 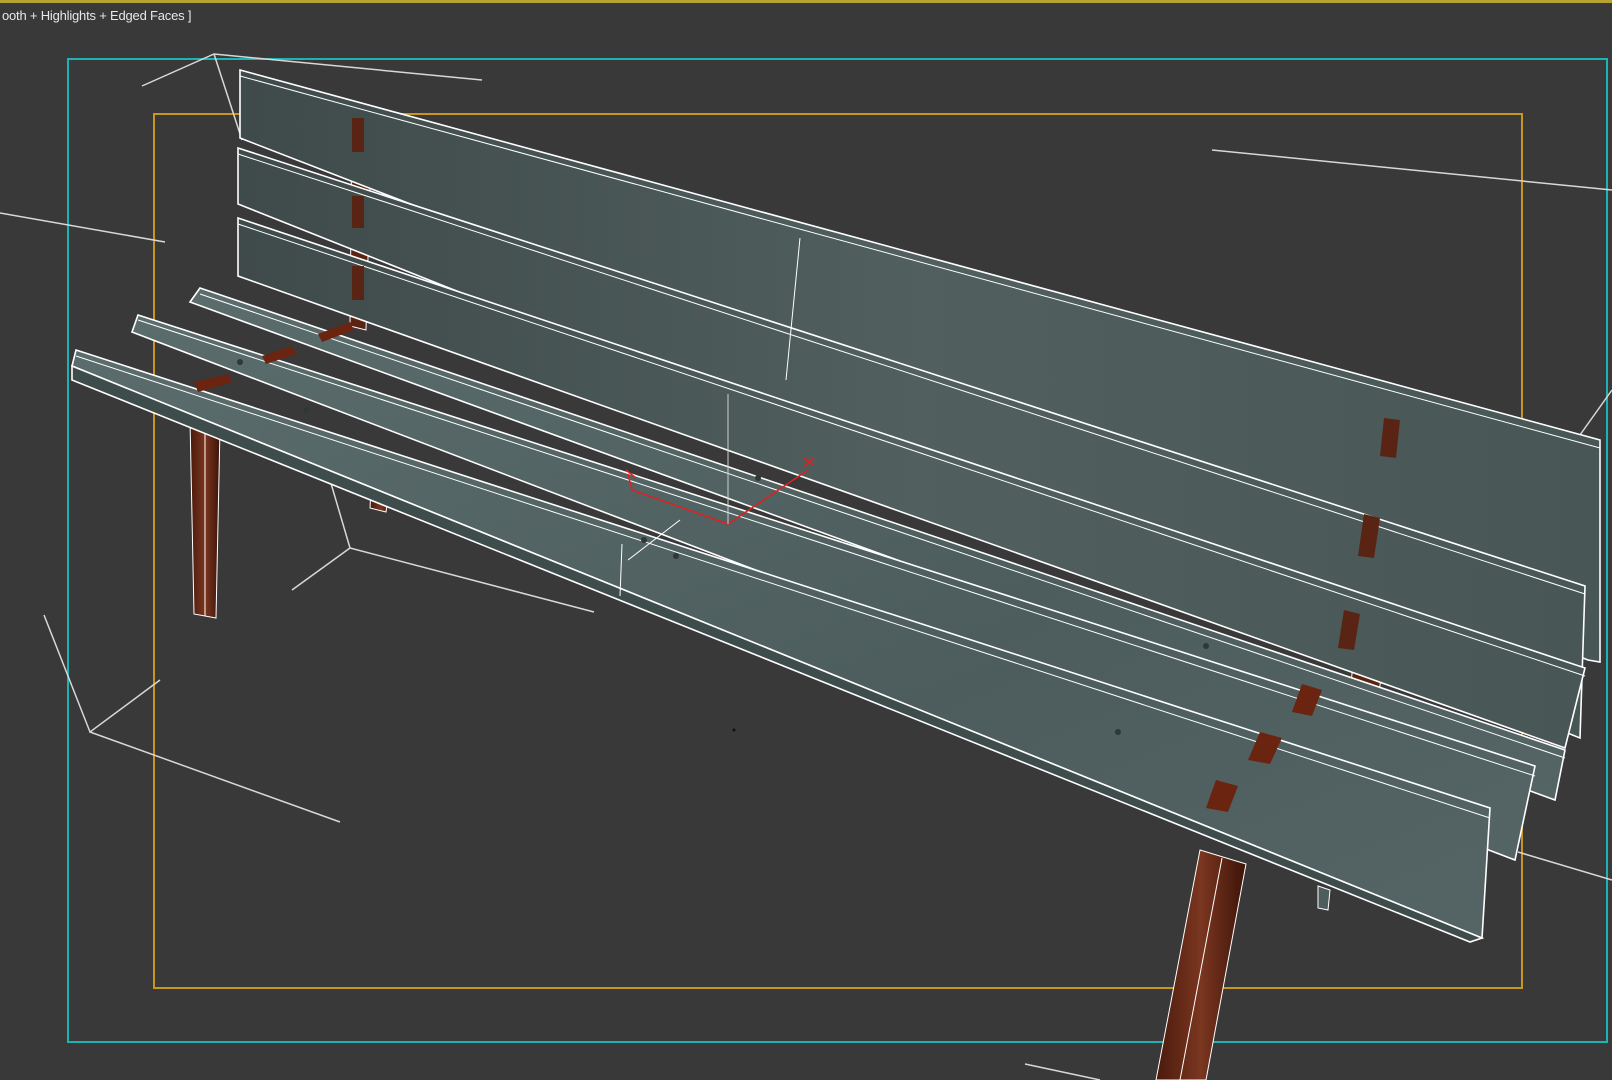 What do you see at coordinates (205, 519) in the screenshot?
I see `bench-leg-left` at bounding box center [205, 519].